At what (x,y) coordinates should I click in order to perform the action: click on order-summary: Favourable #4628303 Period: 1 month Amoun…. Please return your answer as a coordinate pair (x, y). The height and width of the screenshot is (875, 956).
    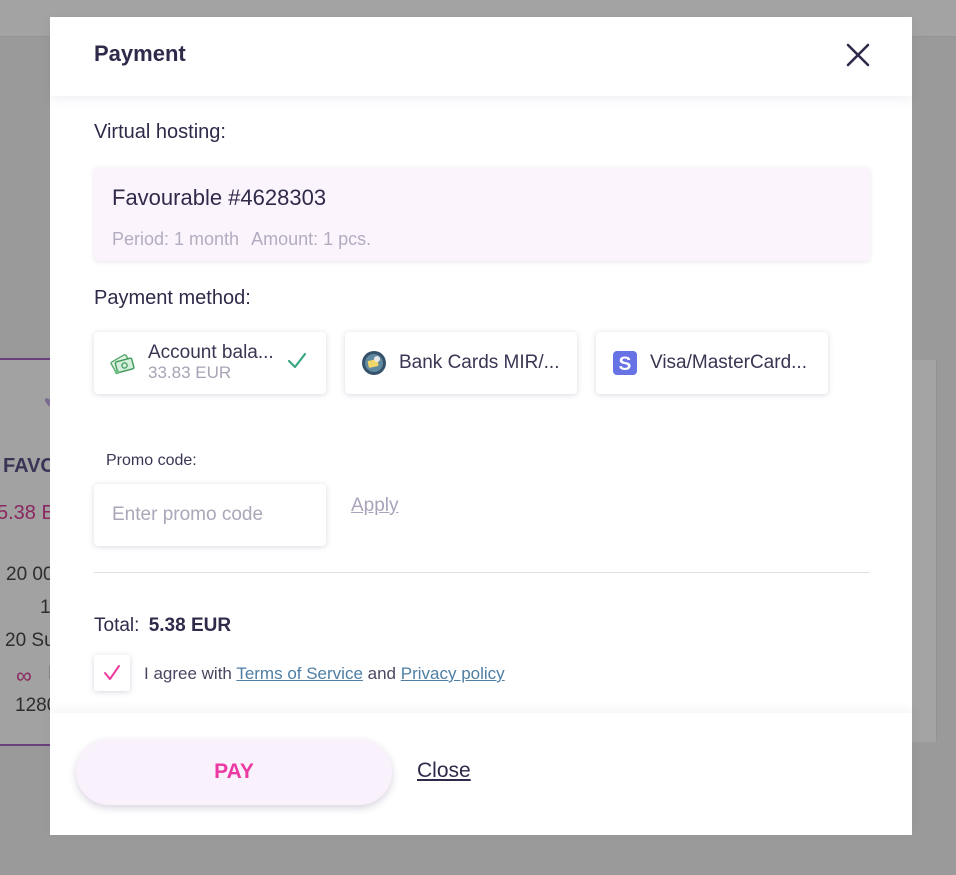
    Looking at the image, I should click on (482, 214).